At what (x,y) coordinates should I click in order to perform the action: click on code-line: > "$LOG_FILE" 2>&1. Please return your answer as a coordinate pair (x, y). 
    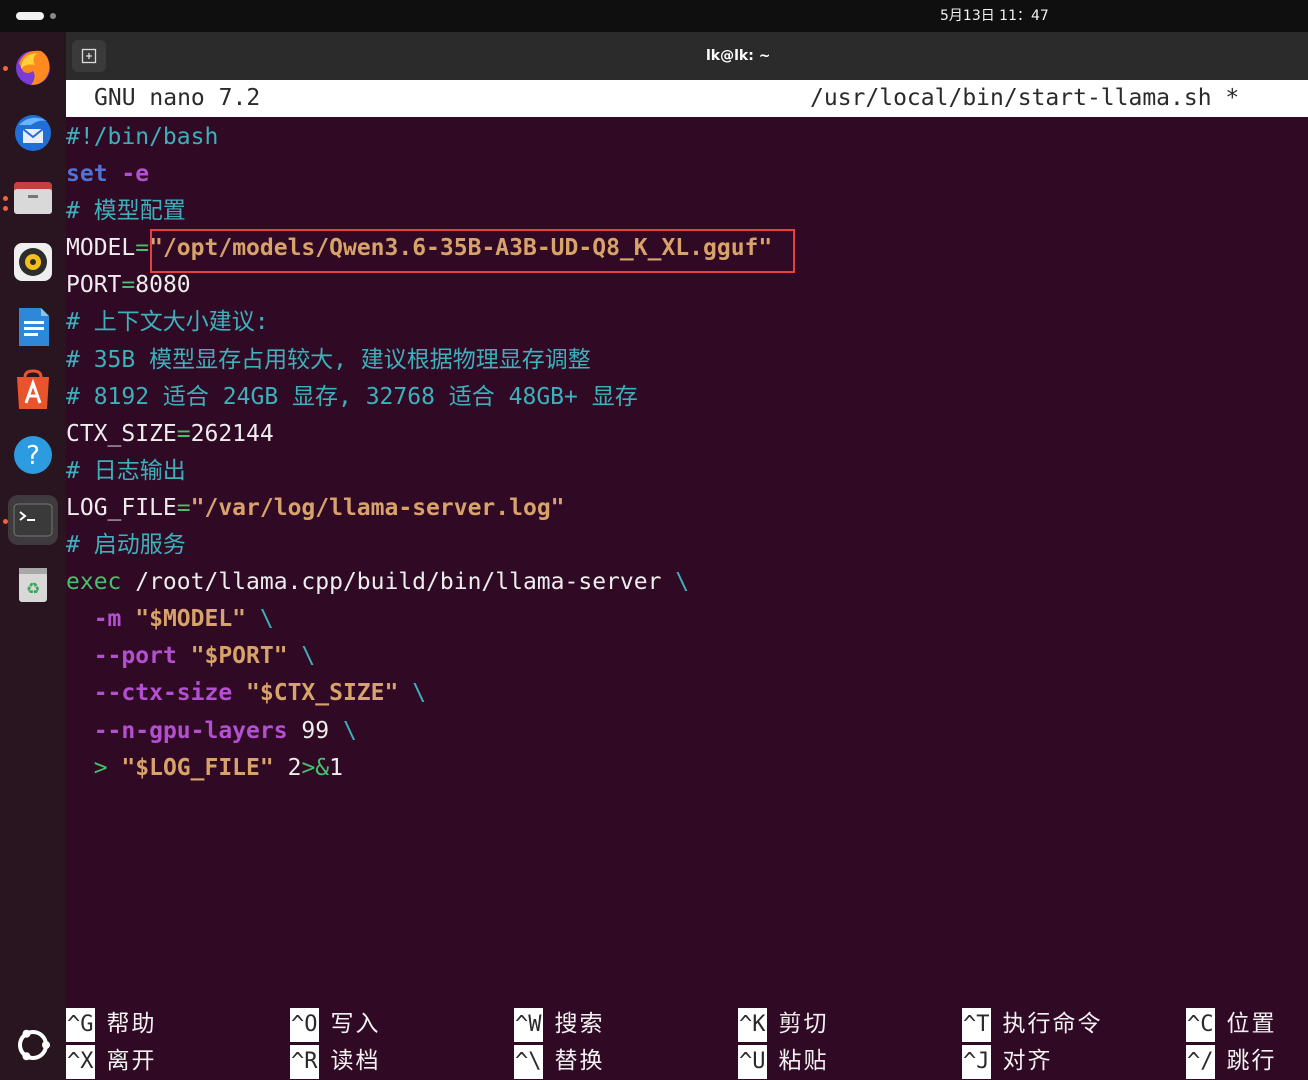
    Looking at the image, I should click on (687, 768).